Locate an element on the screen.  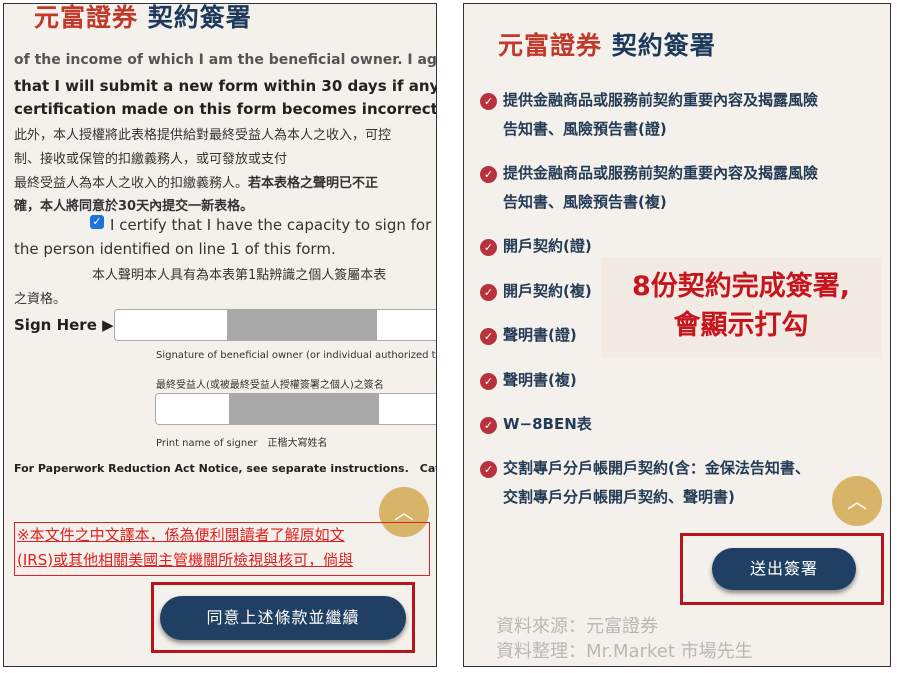
zh-capacity-line-1: 本人聲明本人具有為本表第1點辨識之個人簽屬本表 is located at coordinates (239, 275).